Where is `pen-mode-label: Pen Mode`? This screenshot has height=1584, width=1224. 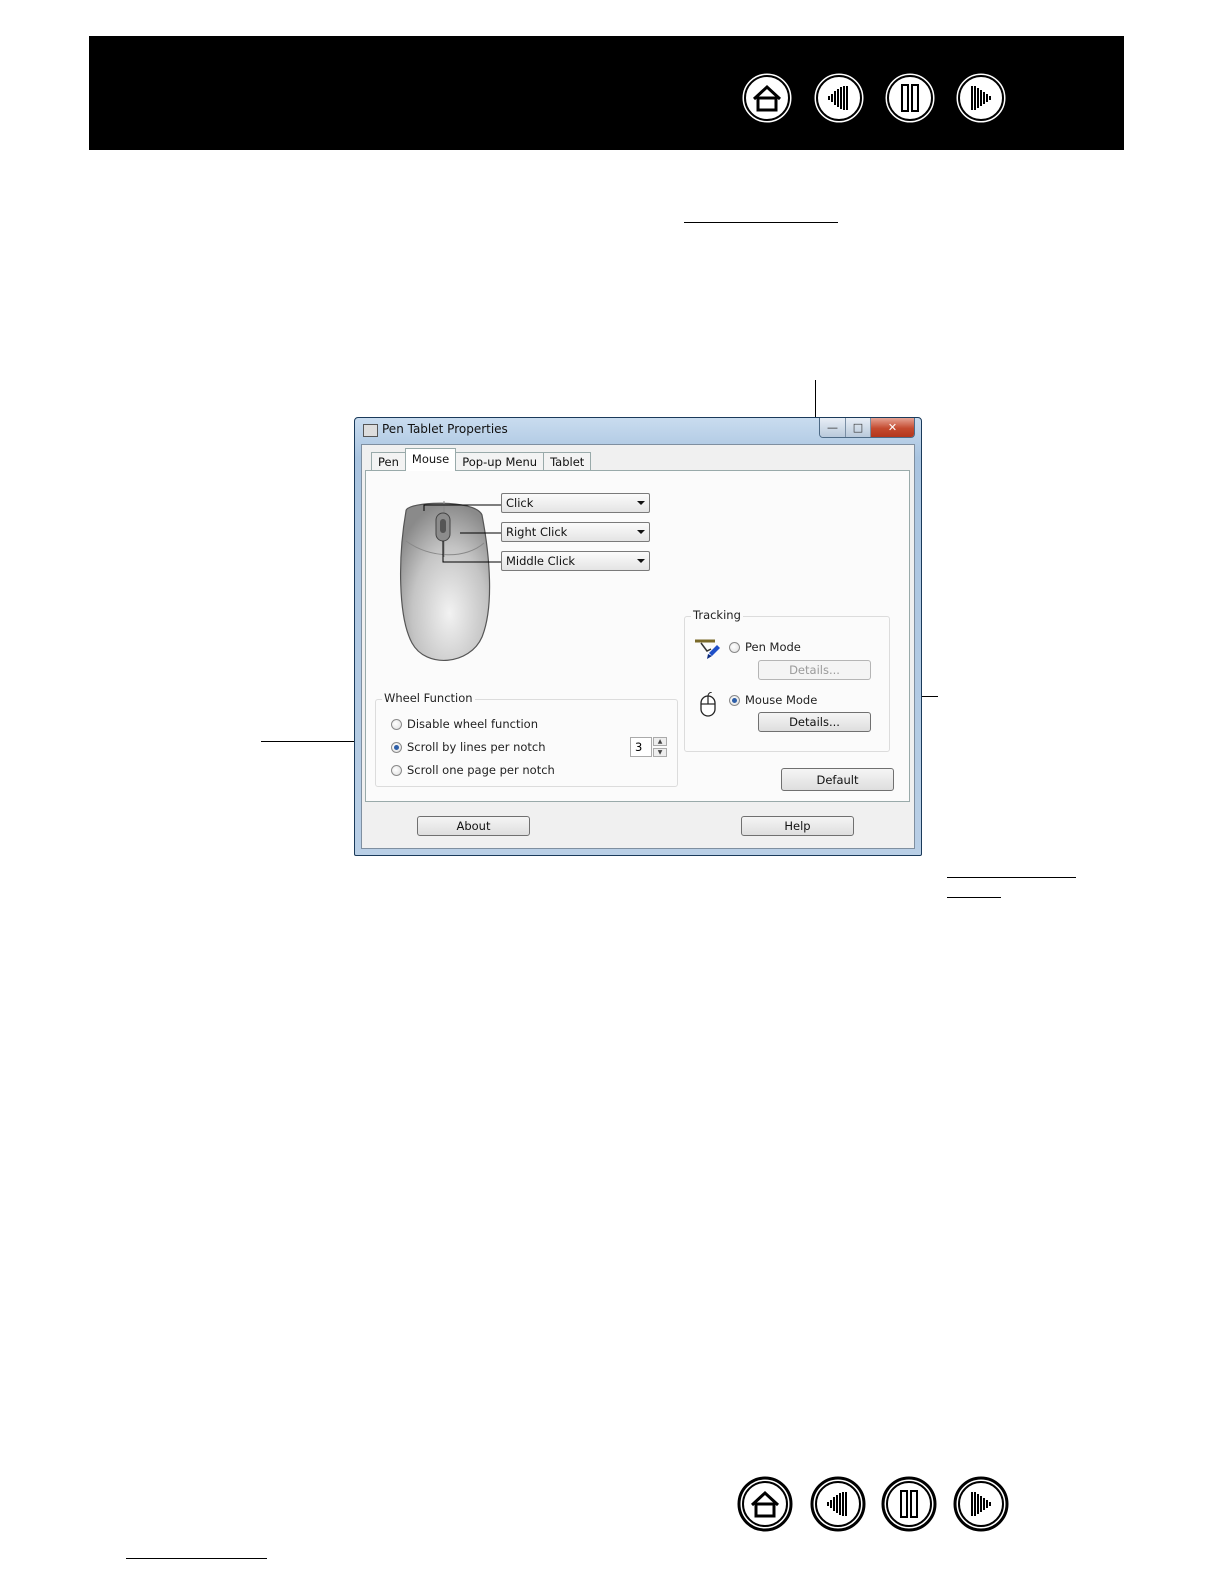 pen-mode-label: Pen Mode is located at coordinates (773, 647).